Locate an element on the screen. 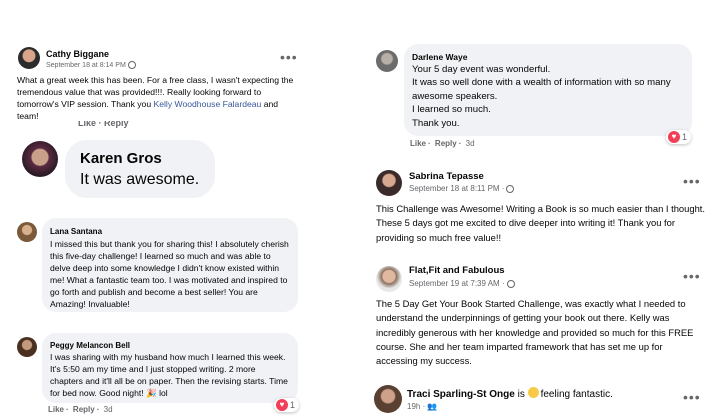 Image resolution: width=720 pixels, height=420 pixels. author-name: Lana Santana is located at coordinates (76, 231).